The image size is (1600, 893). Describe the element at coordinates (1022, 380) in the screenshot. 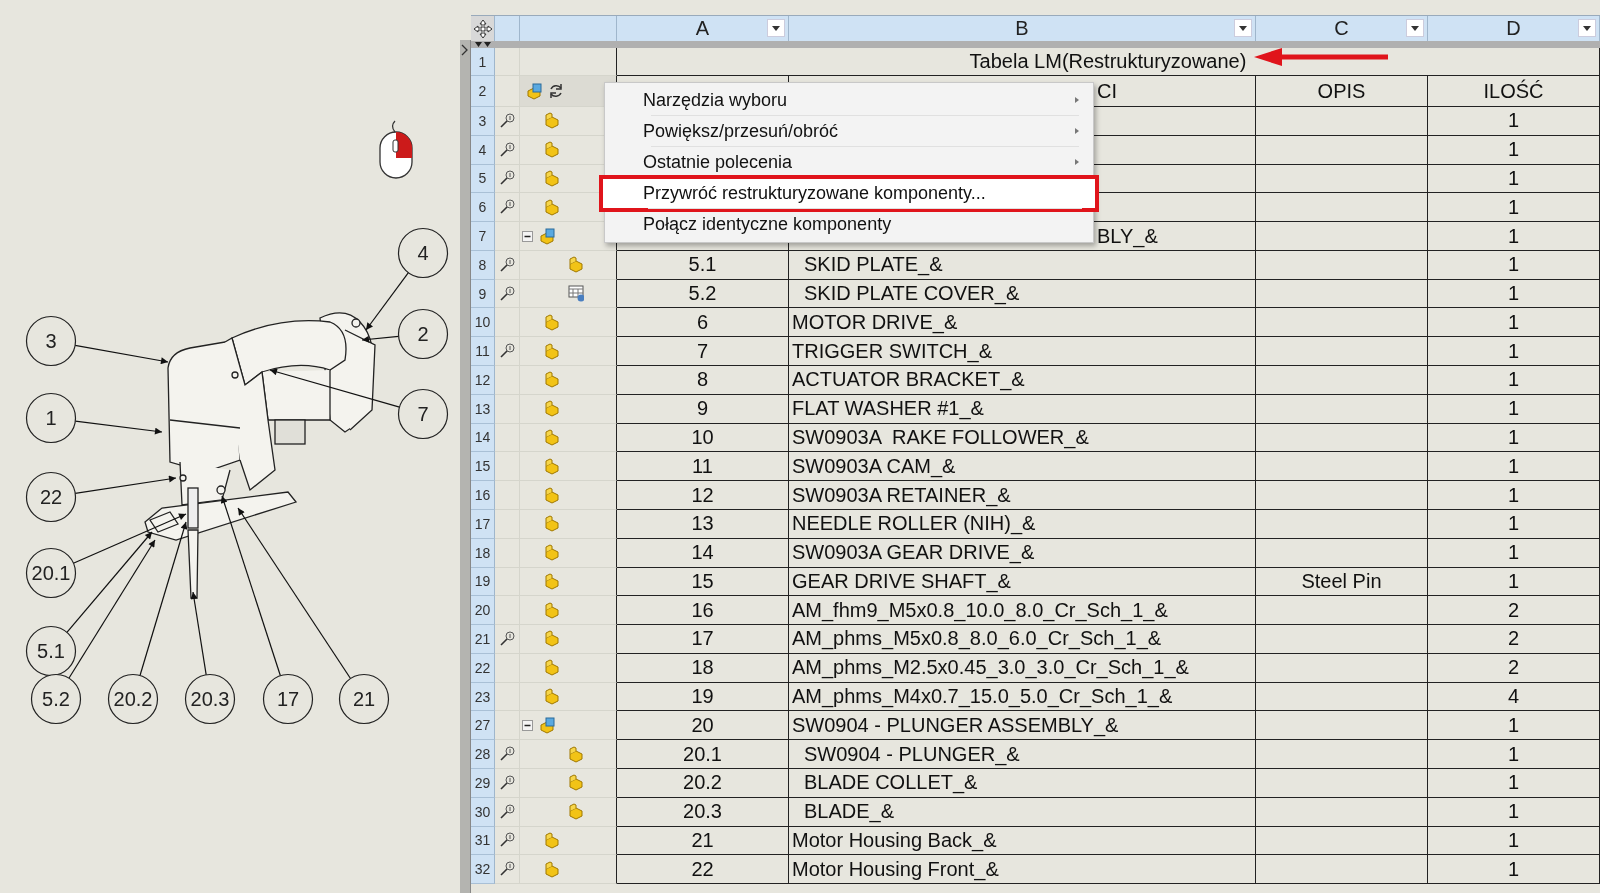

I see `table-cell: ACTUATOR BRACKET_&` at that location.